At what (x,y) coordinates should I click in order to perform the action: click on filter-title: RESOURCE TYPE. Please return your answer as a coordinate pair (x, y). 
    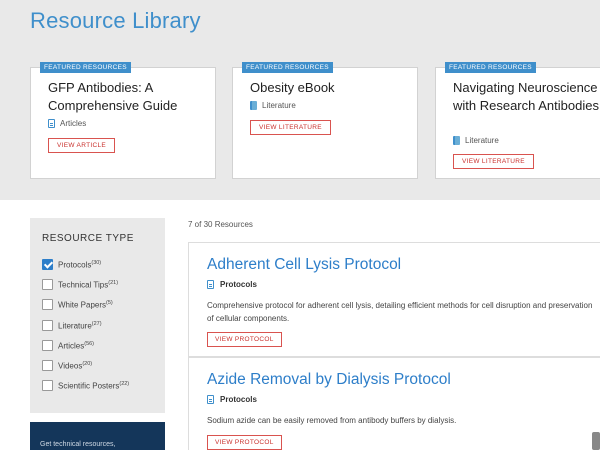
    Looking at the image, I should click on (88, 238).